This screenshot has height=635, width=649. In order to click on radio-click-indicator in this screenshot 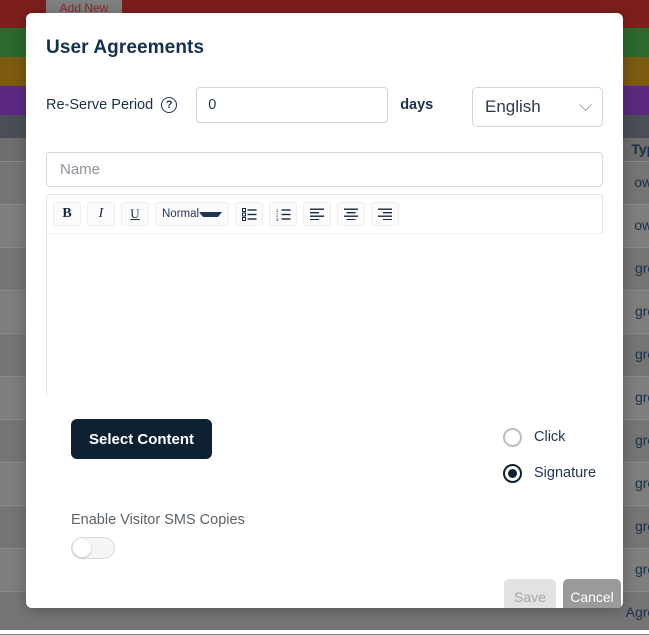, I will do `click(512, 437)`.